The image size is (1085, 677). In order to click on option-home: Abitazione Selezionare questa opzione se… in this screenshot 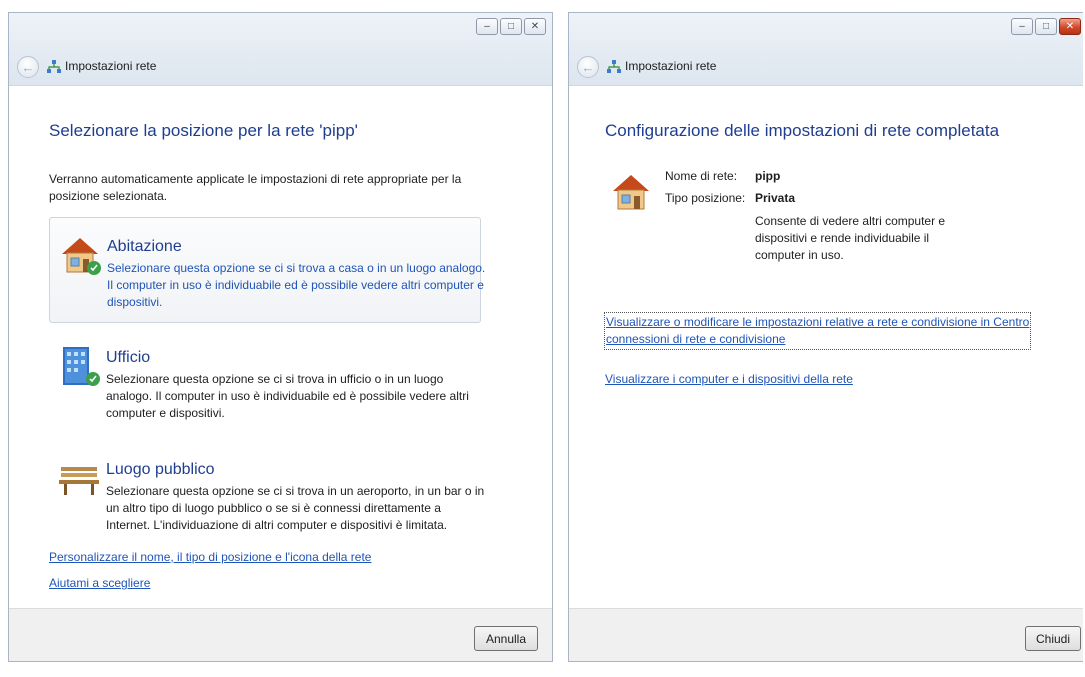, I will do `click(267, 270)`.